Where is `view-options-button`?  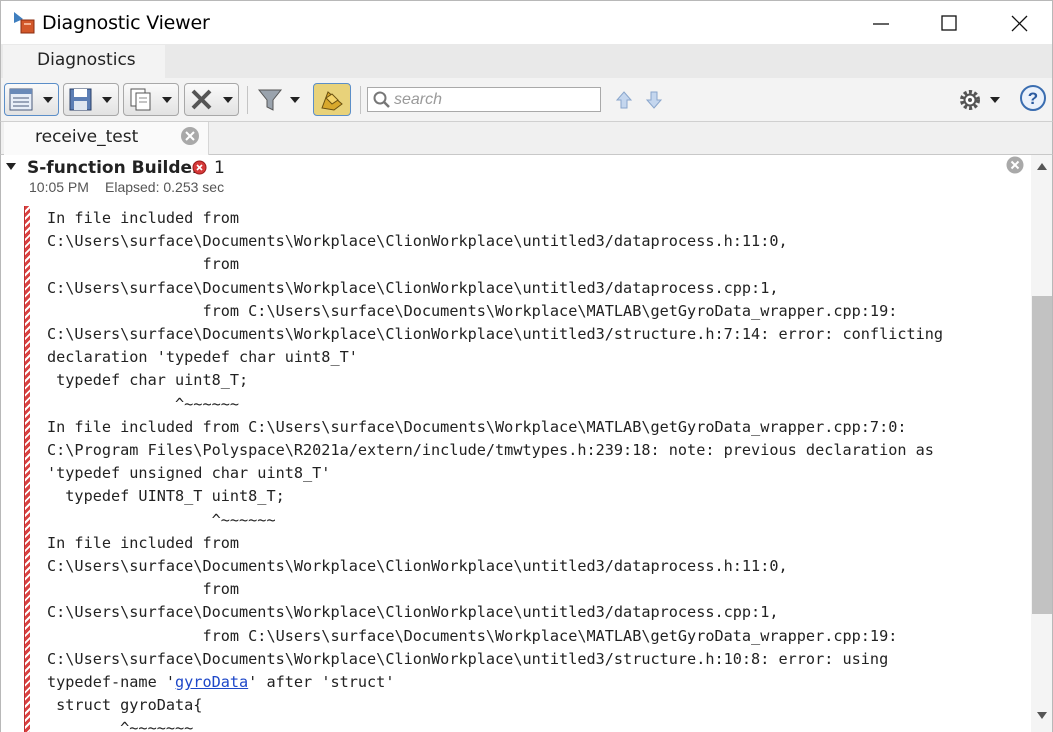 view-options-button is located at coordinates (31, 99).